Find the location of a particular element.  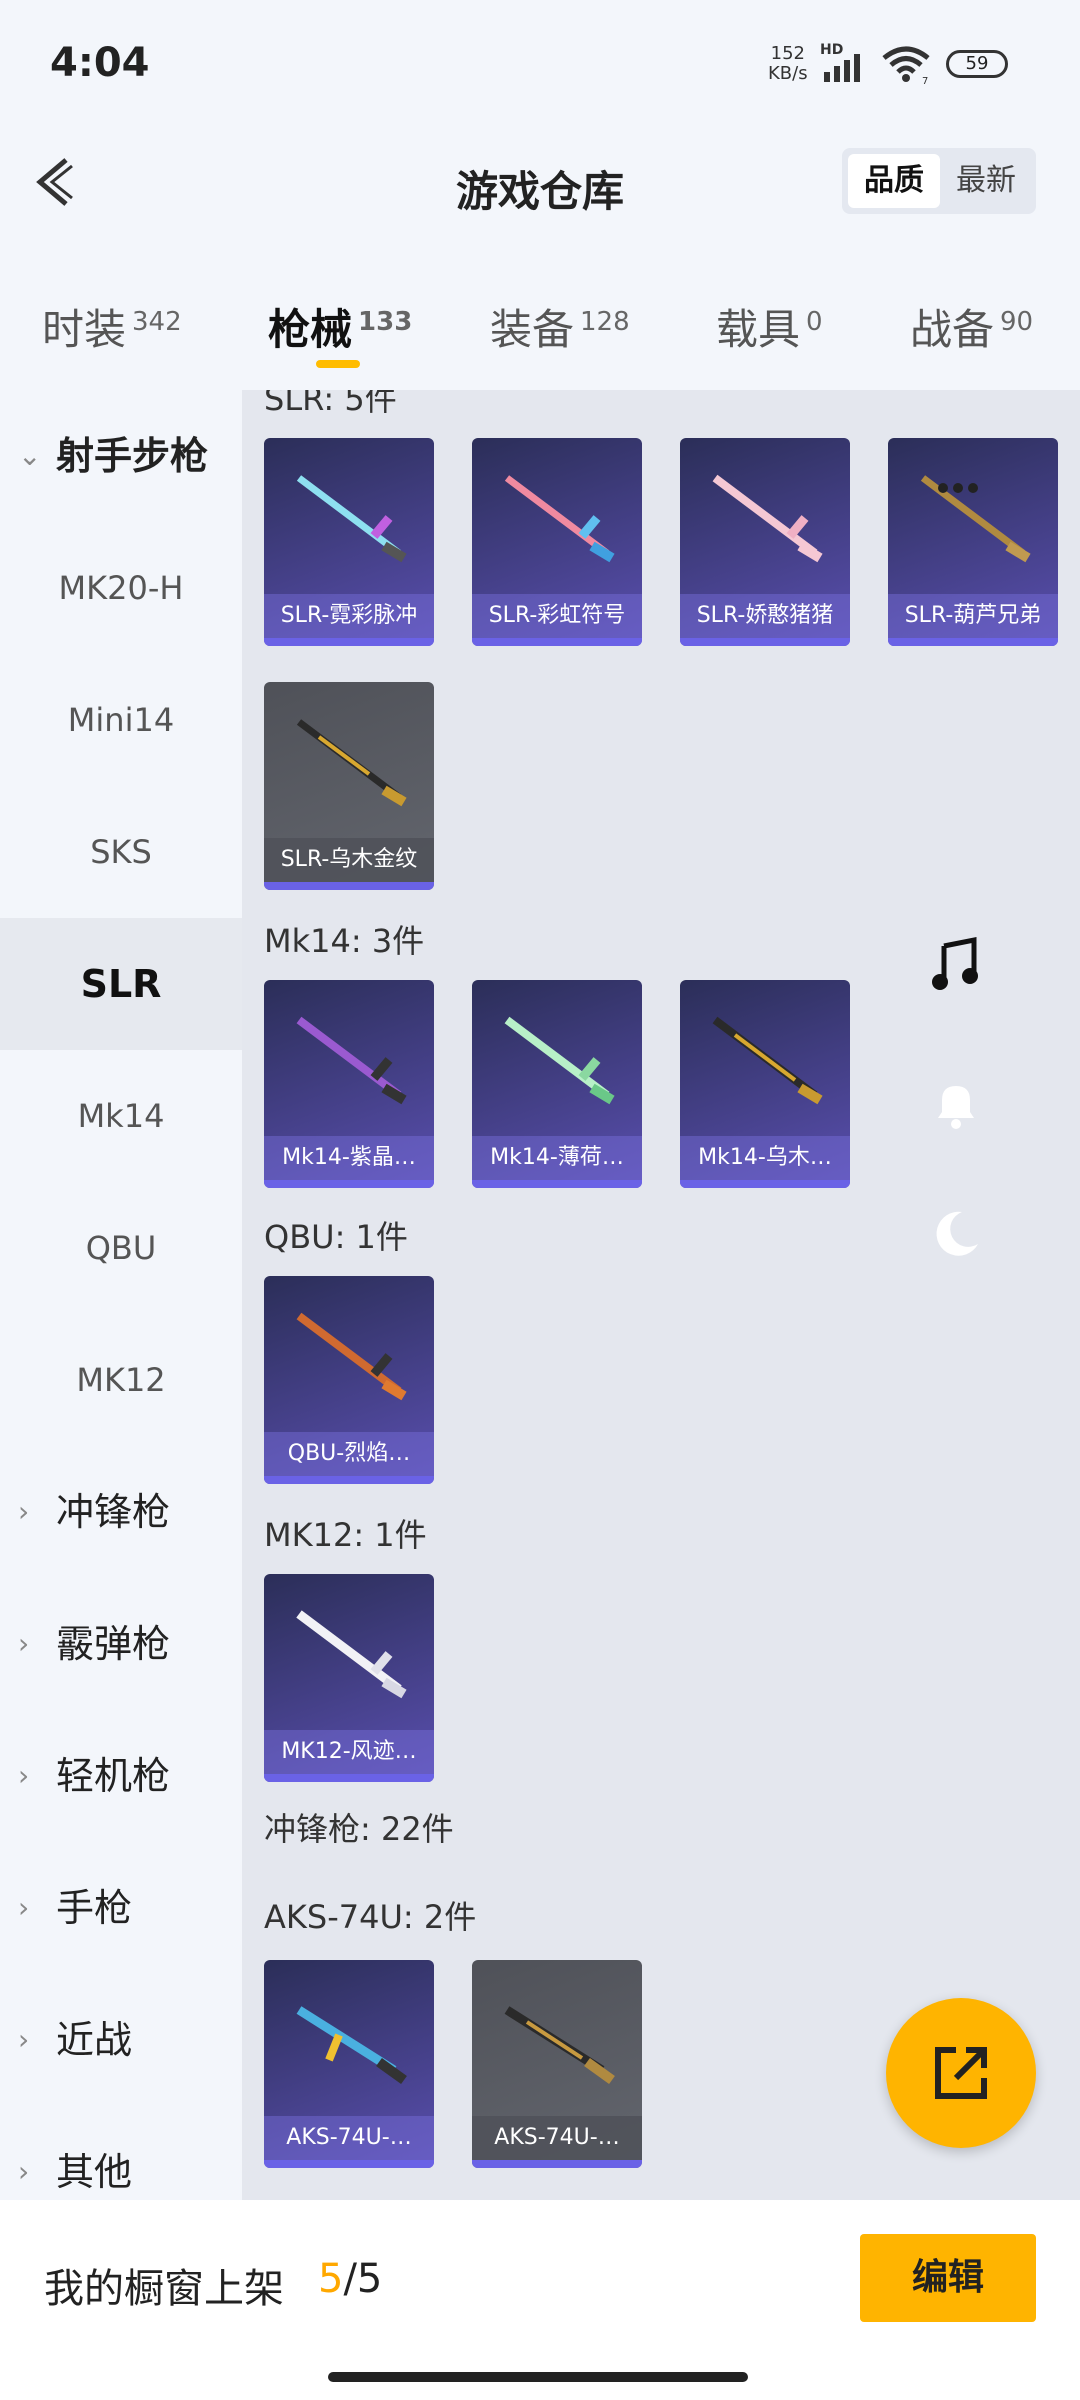

sidebar-cat-shotgun: › 霰弹枪 is located at coordinates (121, 1644).